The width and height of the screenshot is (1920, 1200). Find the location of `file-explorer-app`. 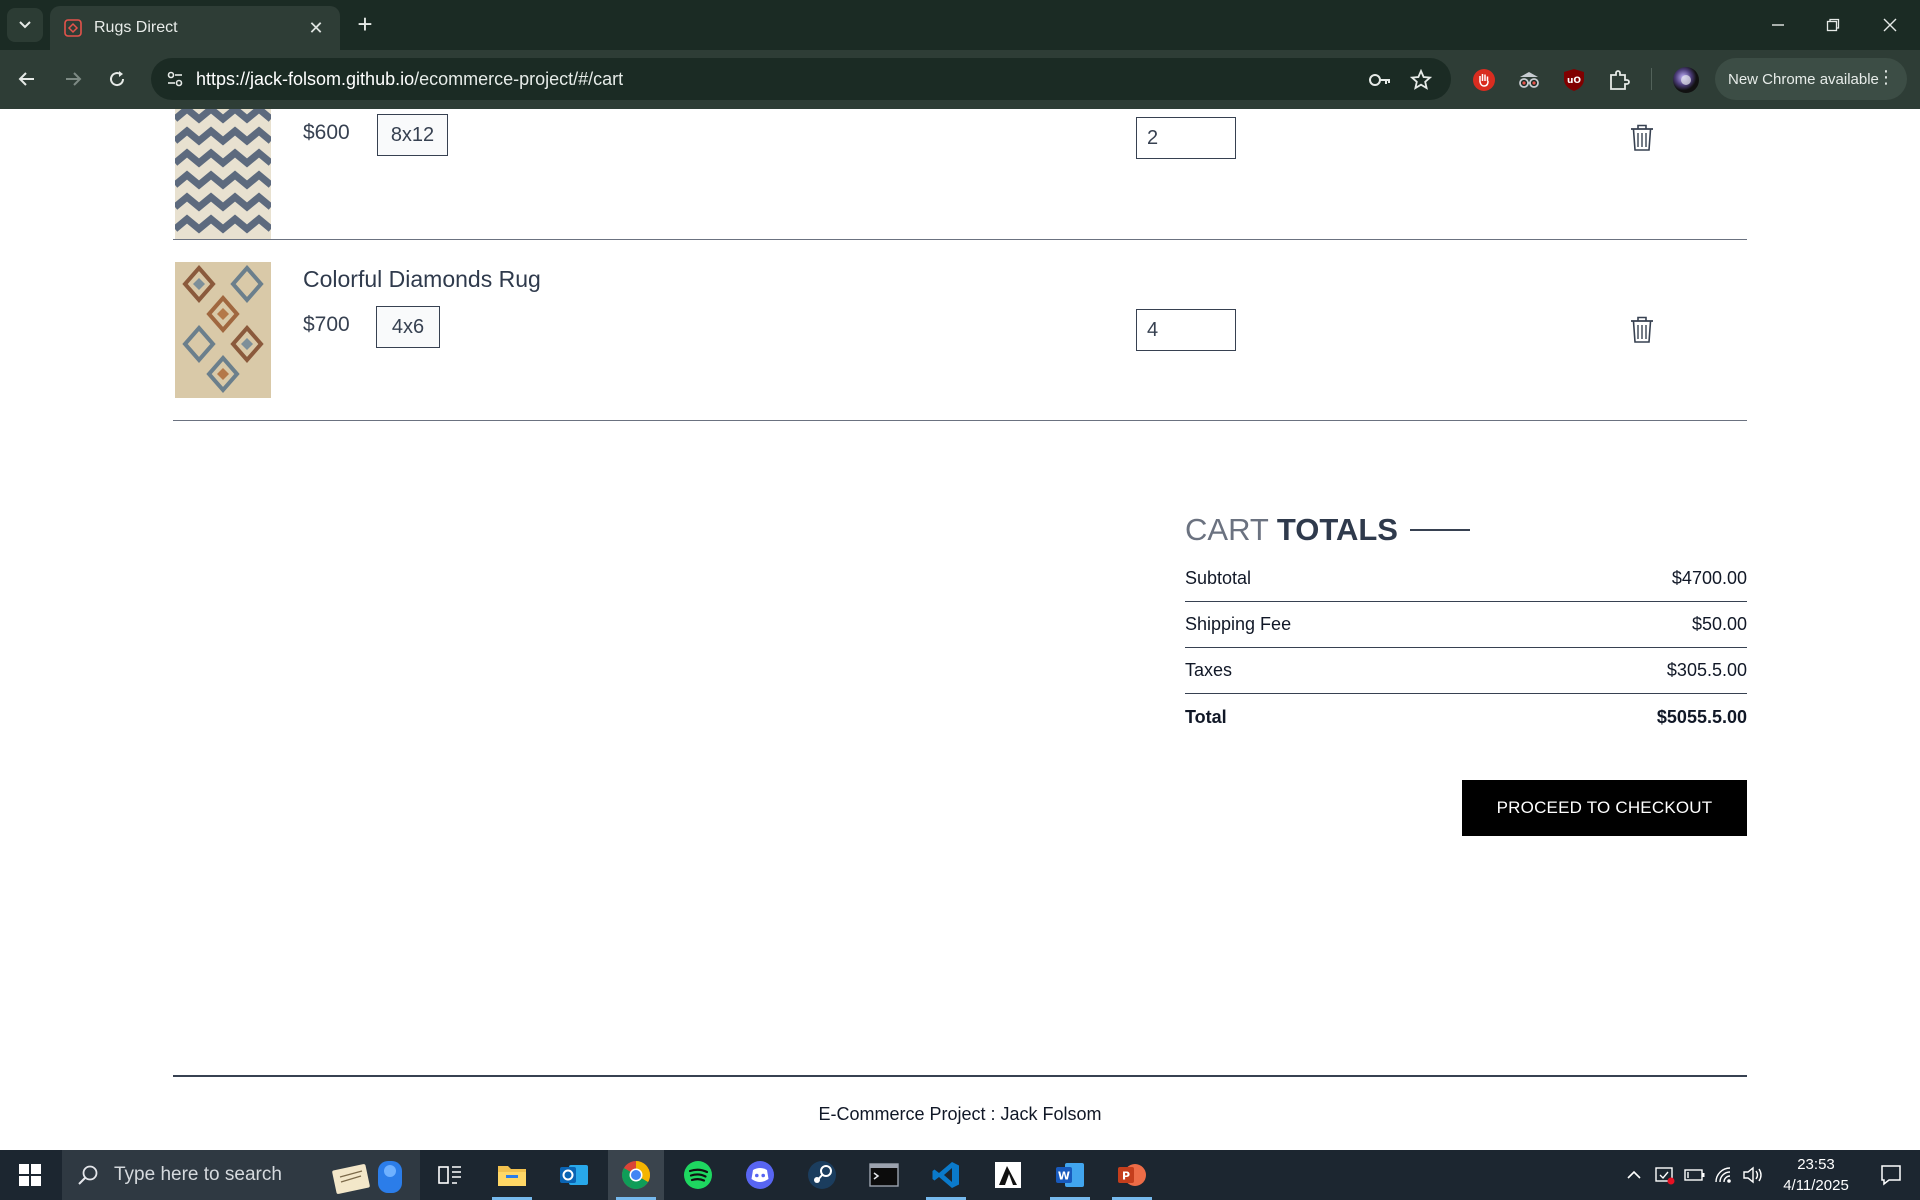

file-explorer-app is located at coordinates (512, 1175).